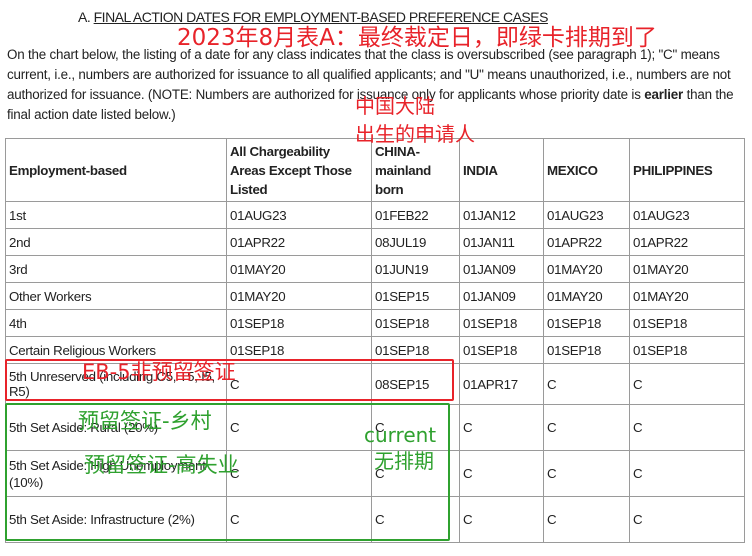  I want to click on header-mexico: MEXICO, so click(586, 170).